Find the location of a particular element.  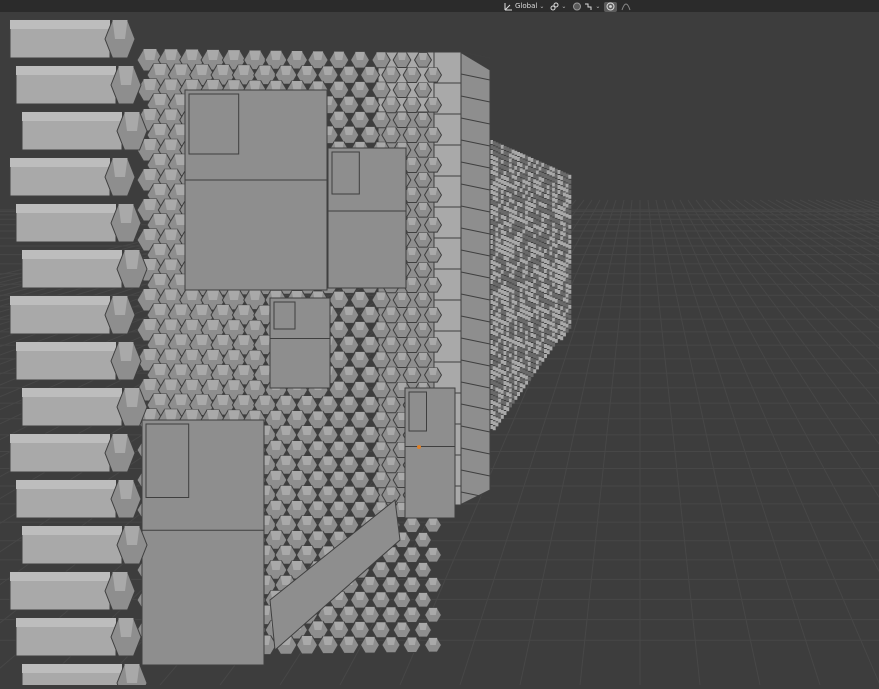

snap-dropdown: ⌄ is located at coordinates (586, 7).